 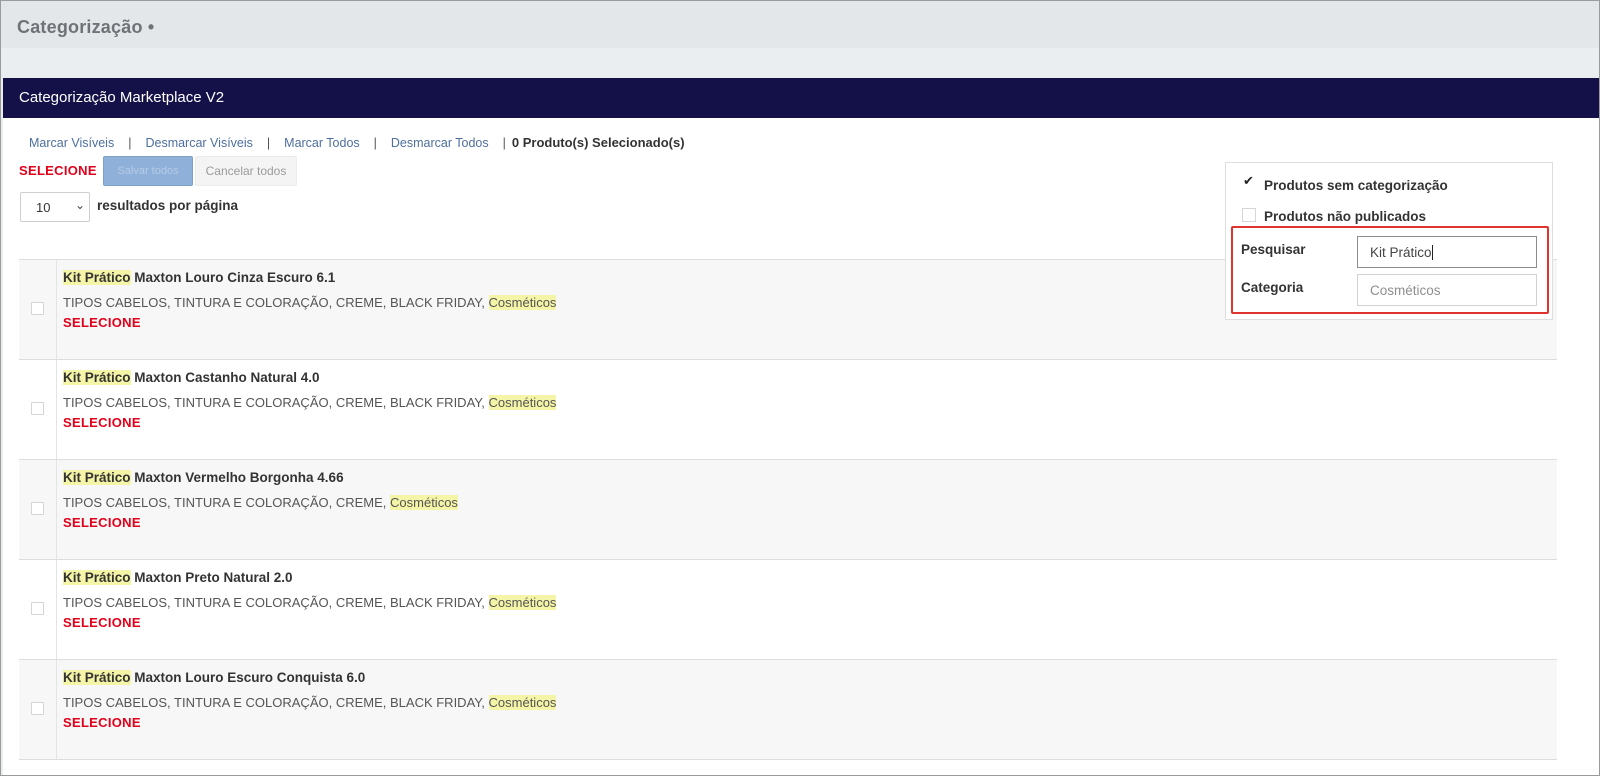 I want to click on filter-unpublished: Produtos não publicados, so click(x=1334, y=216).